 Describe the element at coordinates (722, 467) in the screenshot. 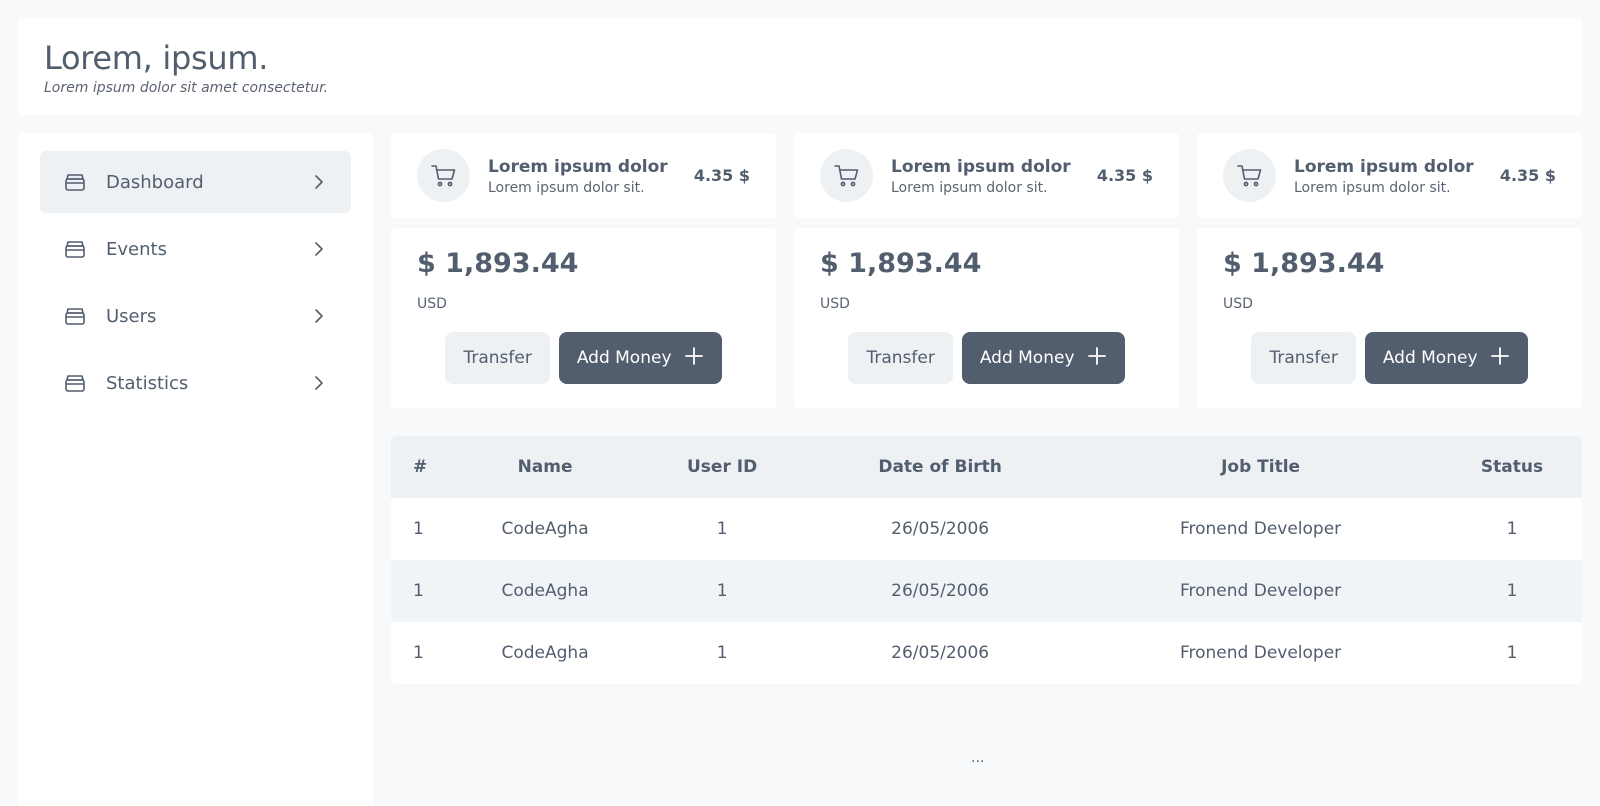

I see `column-header-user-id: User ID` at that location.